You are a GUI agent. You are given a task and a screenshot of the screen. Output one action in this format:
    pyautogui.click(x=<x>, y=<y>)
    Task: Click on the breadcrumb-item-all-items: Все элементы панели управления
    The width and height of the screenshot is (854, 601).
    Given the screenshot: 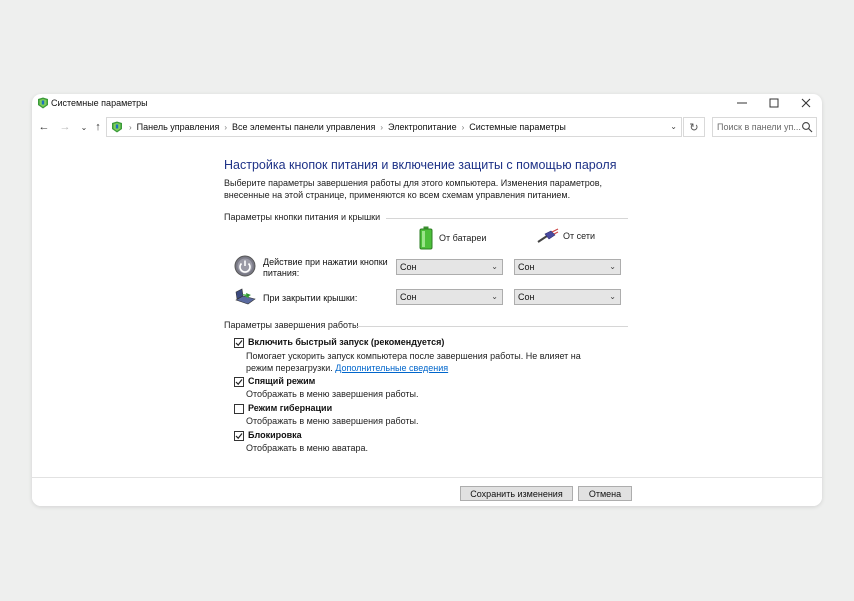 What is the action you would take?
    pyautogui.click(x=303, y=127)
    